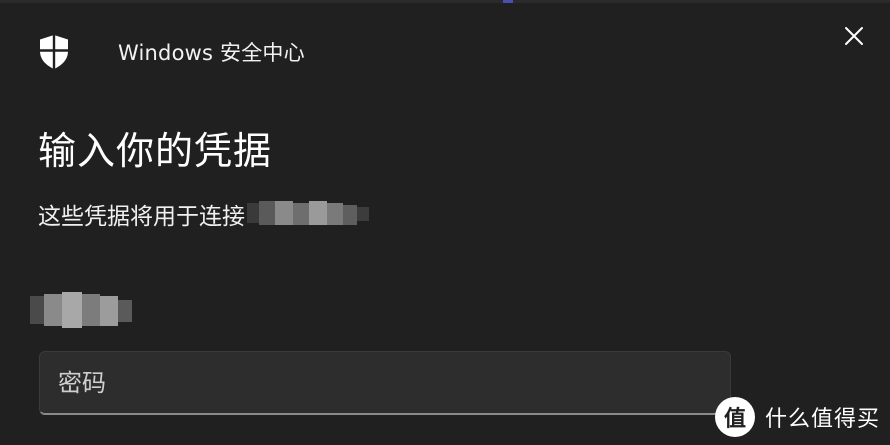  What do you see at coordinates (54, 52) in the screenshot?
I see `shield-icon` at bounding box center [54, 52].